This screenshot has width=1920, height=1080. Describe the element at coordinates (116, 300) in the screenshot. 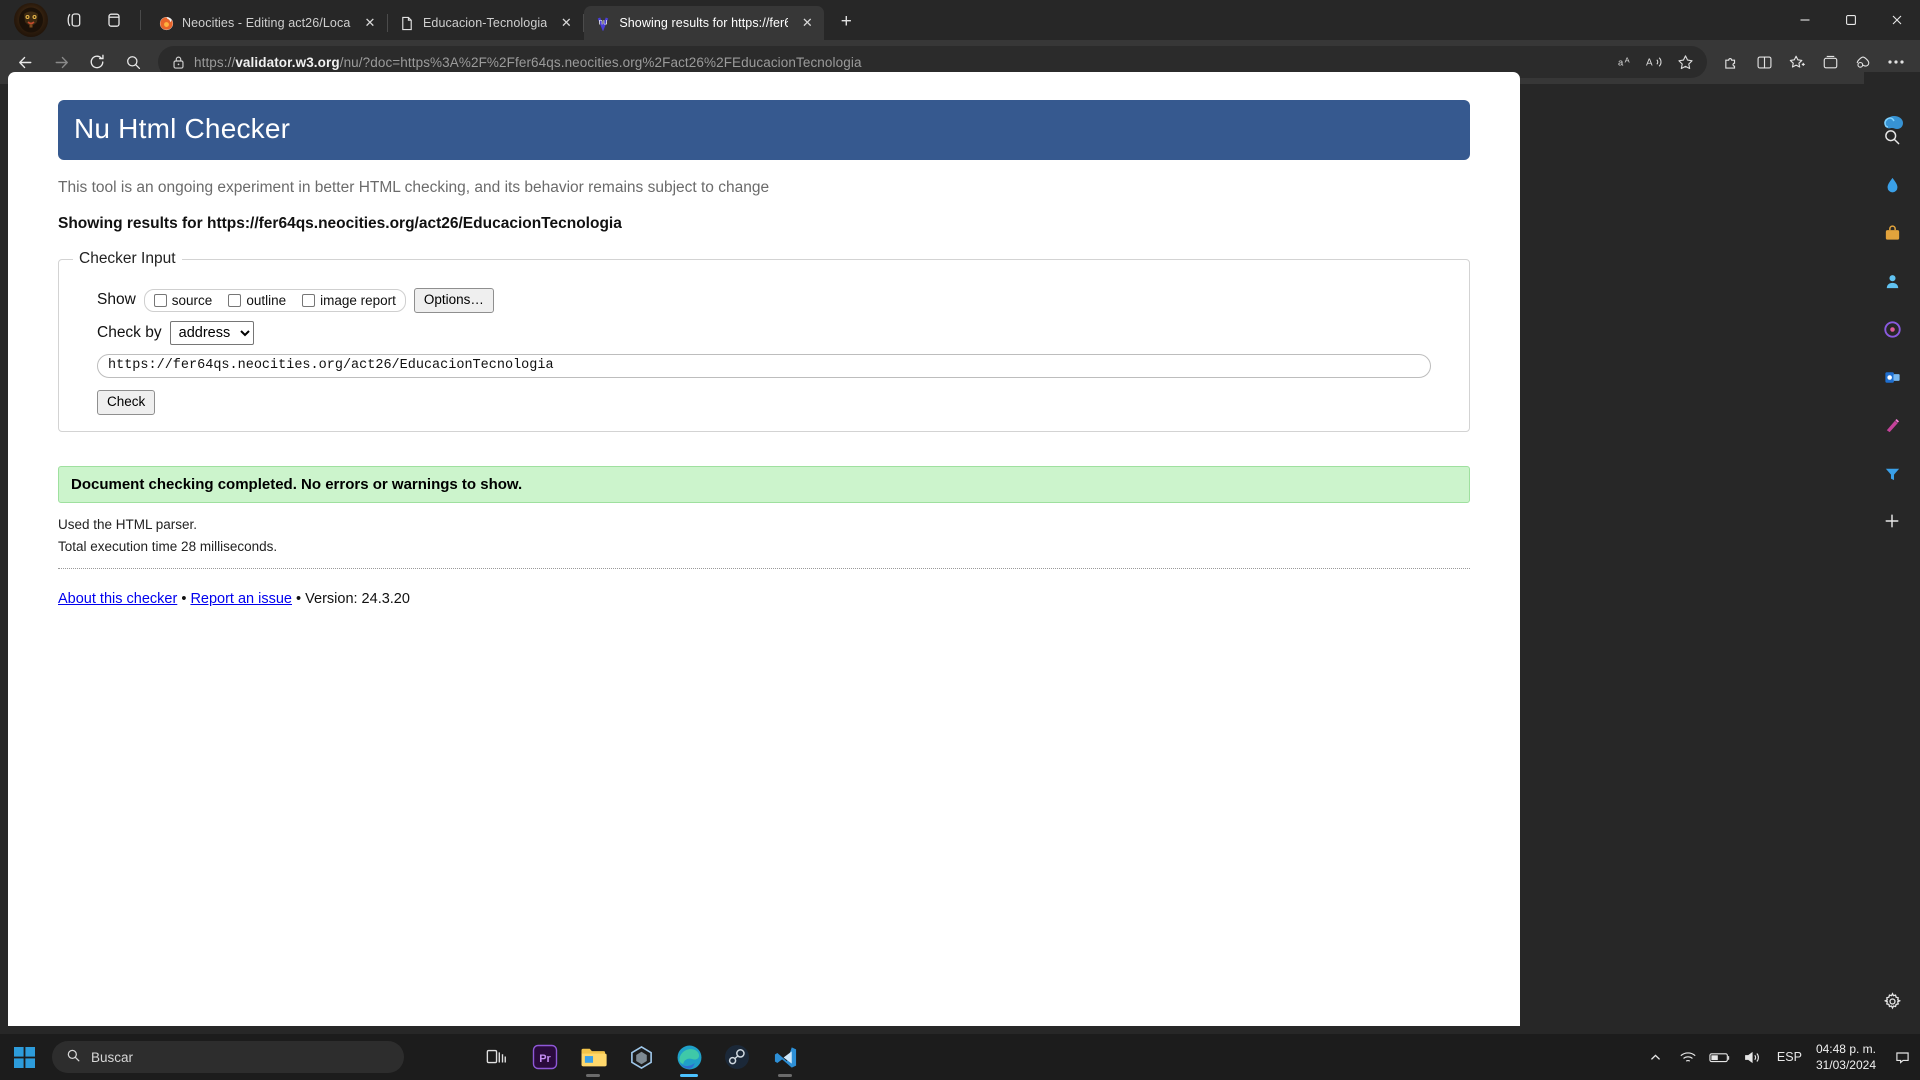

I see `show-label: Show` at that location.